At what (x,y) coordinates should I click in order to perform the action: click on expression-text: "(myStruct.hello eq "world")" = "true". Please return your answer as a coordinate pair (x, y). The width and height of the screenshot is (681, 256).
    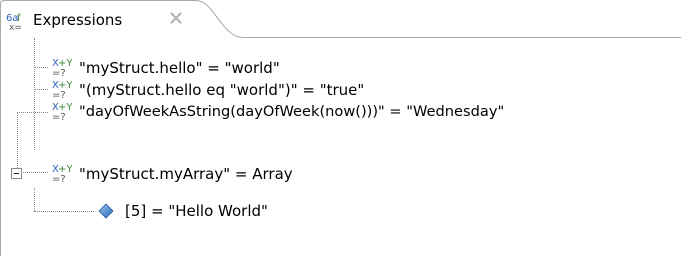
    Looking at the image, I should click on (222, 90).